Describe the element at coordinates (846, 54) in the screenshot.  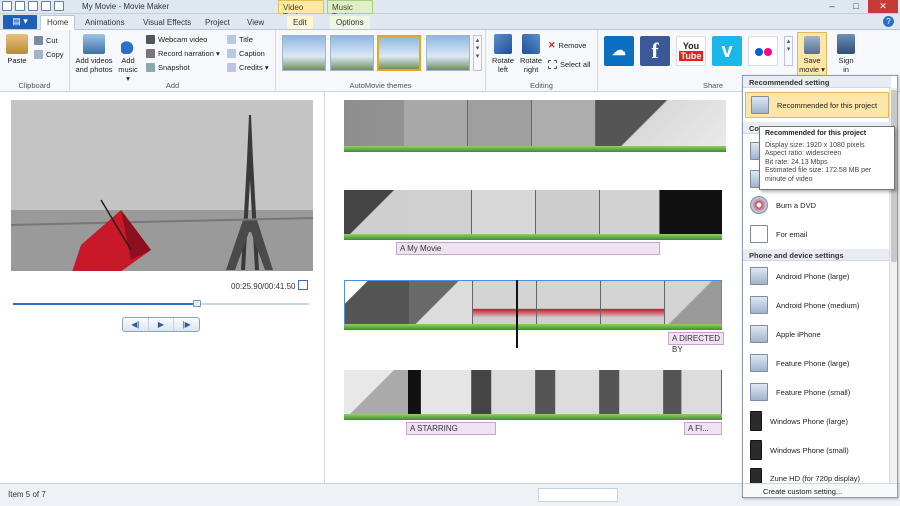
I see `sign-in-button: Sign in` at that location.